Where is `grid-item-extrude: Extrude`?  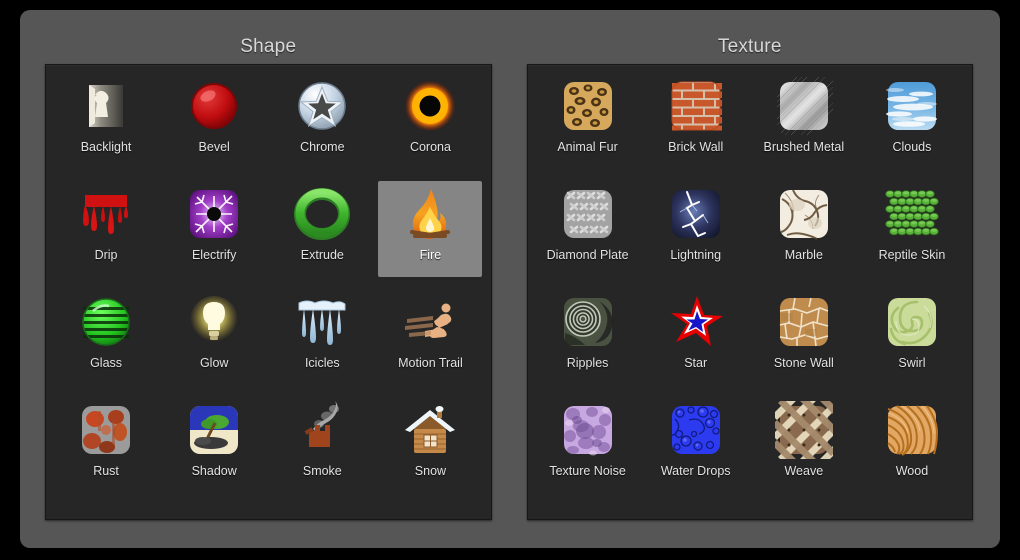
grid-item-extrude: Extrude is located at coordinates (322, 229).